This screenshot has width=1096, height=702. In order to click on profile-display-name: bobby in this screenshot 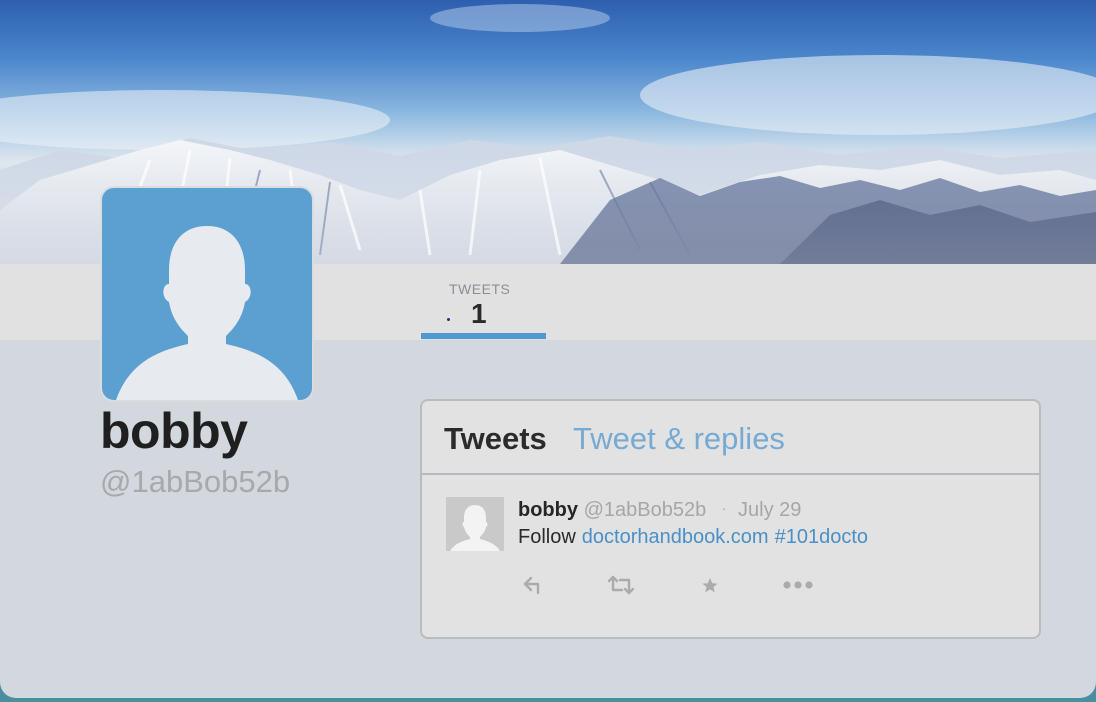, I will do `click(174, 431)`.